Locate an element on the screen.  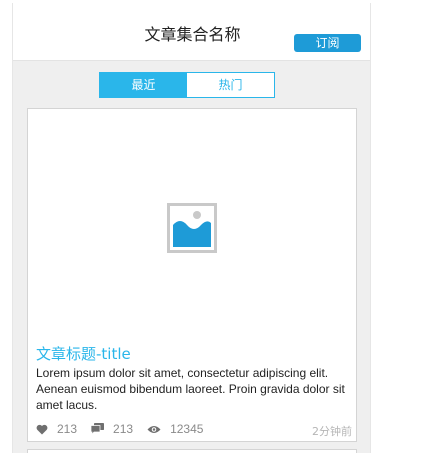
tab-popular: 热门 is located at coordinates (230, 85).